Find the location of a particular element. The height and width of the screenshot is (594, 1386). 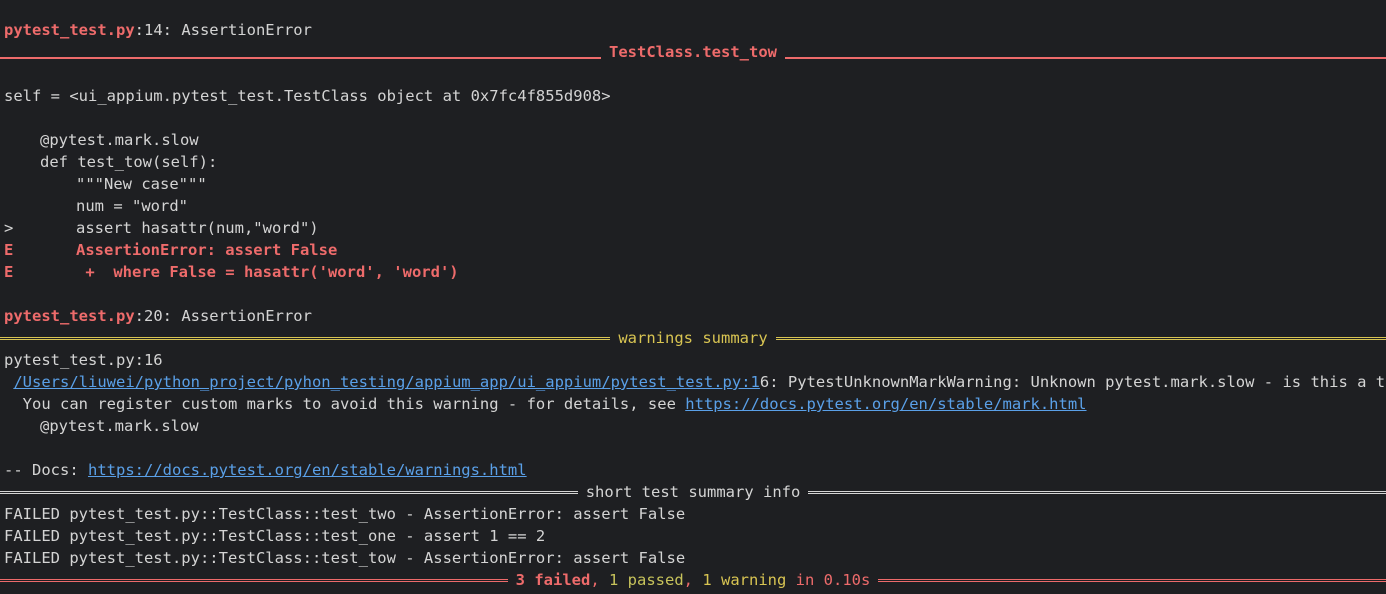

test-section-header: TestClass.test_tow is located at coordinates (693, 52).